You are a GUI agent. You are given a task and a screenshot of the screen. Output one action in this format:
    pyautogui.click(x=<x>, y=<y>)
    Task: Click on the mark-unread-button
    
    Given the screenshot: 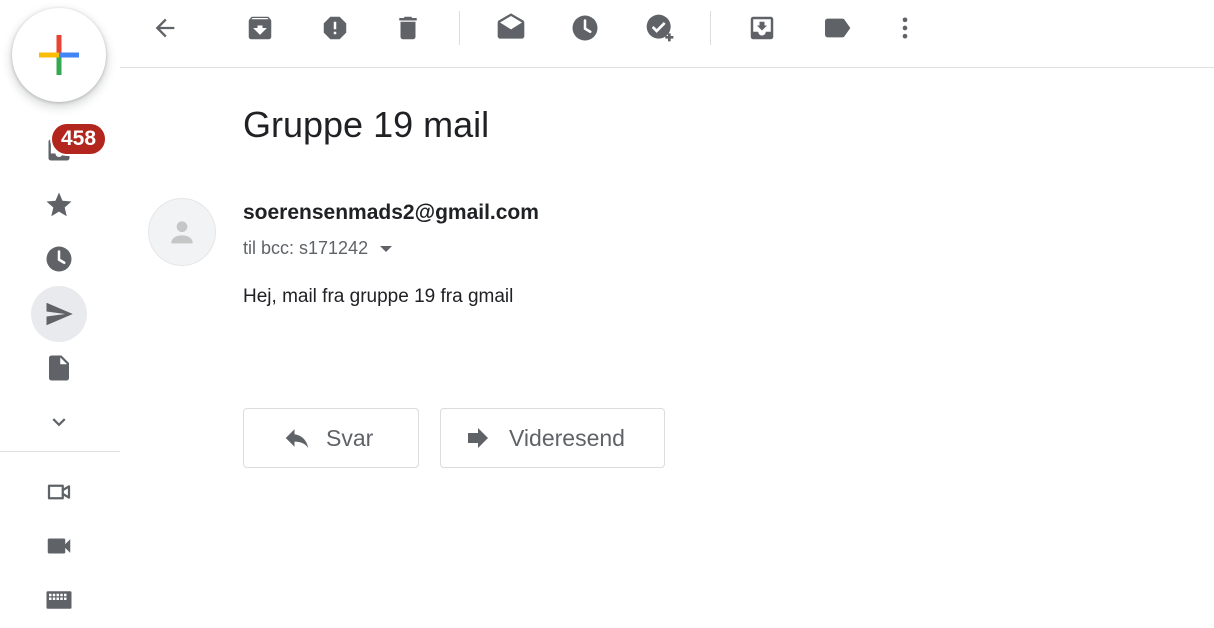 What is the action you would take?
    pyautogui.click(x=511, y=28)
    